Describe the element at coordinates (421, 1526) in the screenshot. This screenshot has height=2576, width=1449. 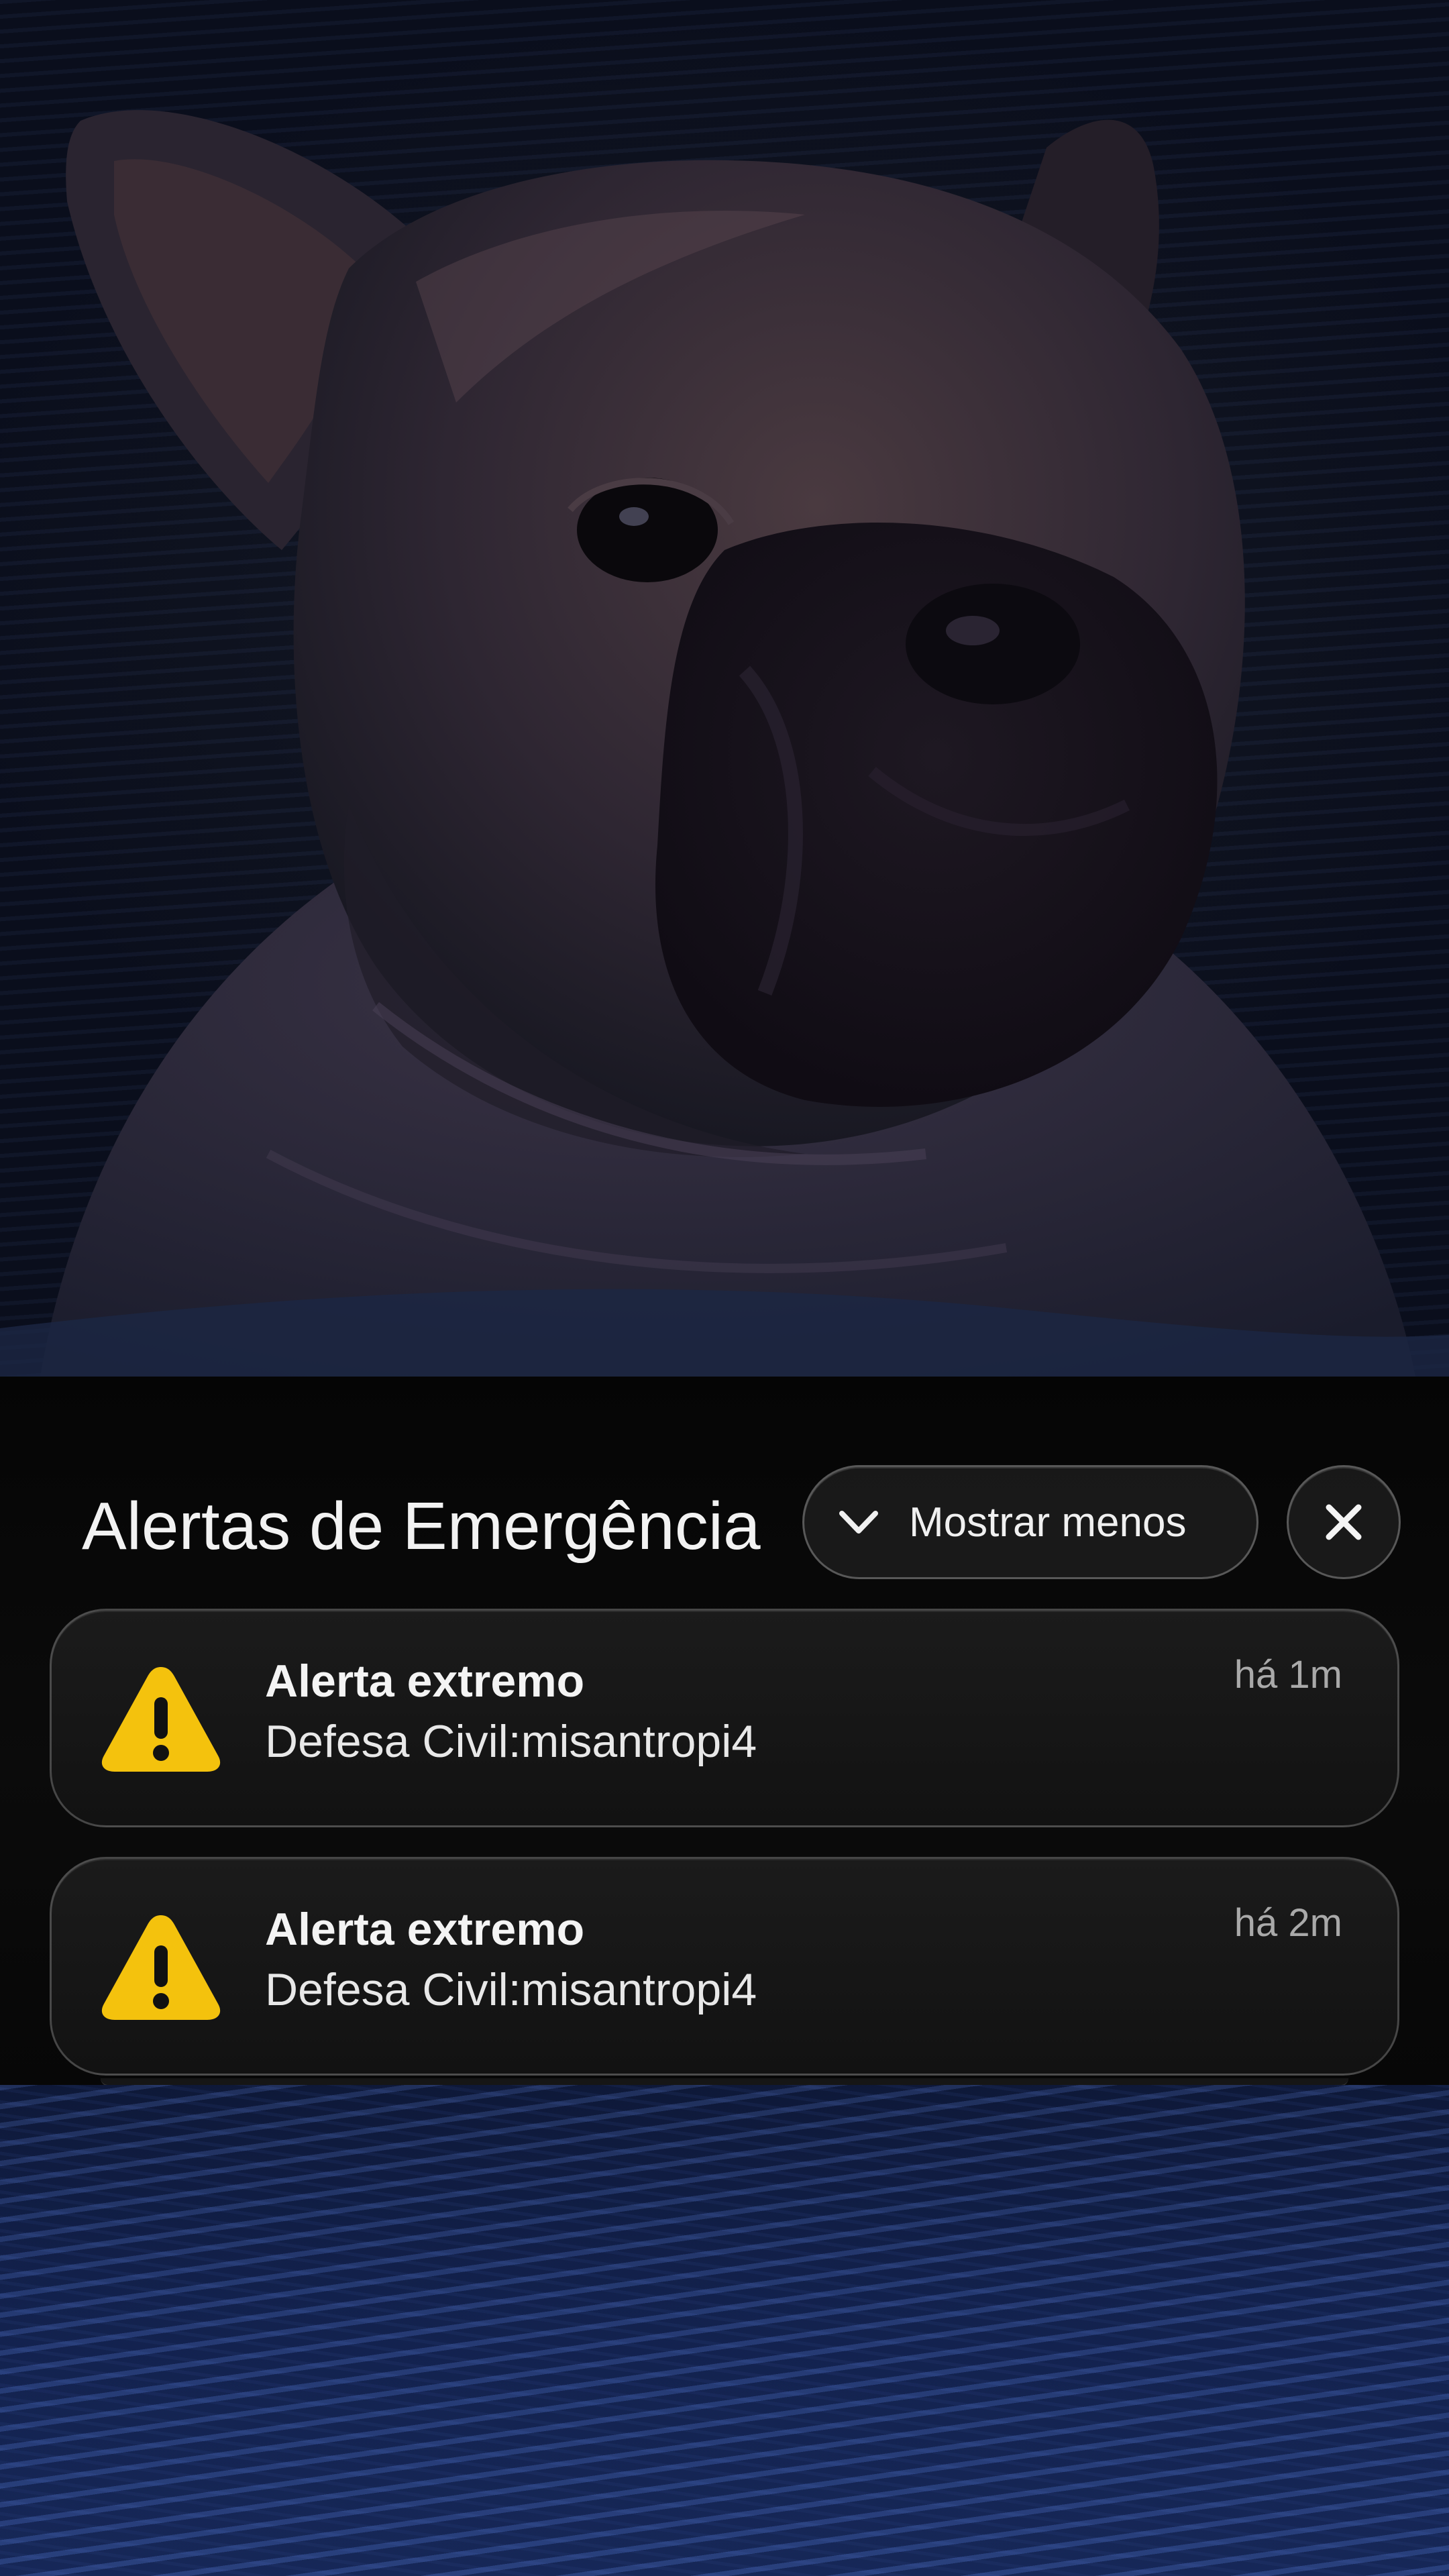
I see `panel-title: Alertas de Emergência` at that location.